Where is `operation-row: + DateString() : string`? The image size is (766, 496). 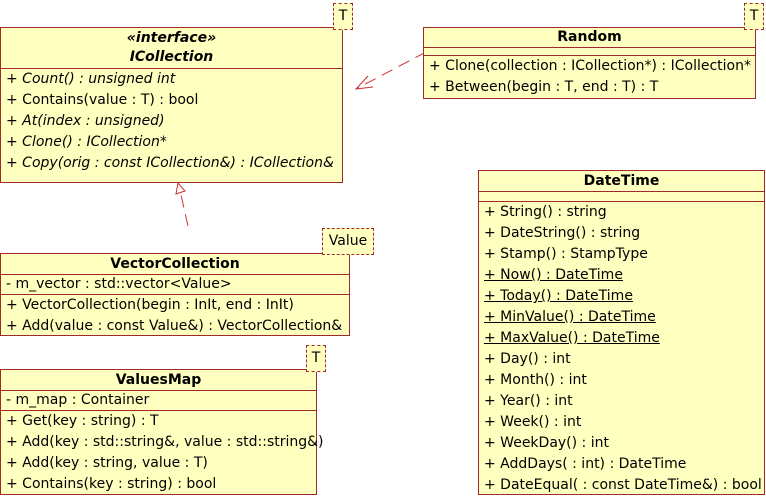
operation-row: + DateString() : string is located at coordinates (621, 233).